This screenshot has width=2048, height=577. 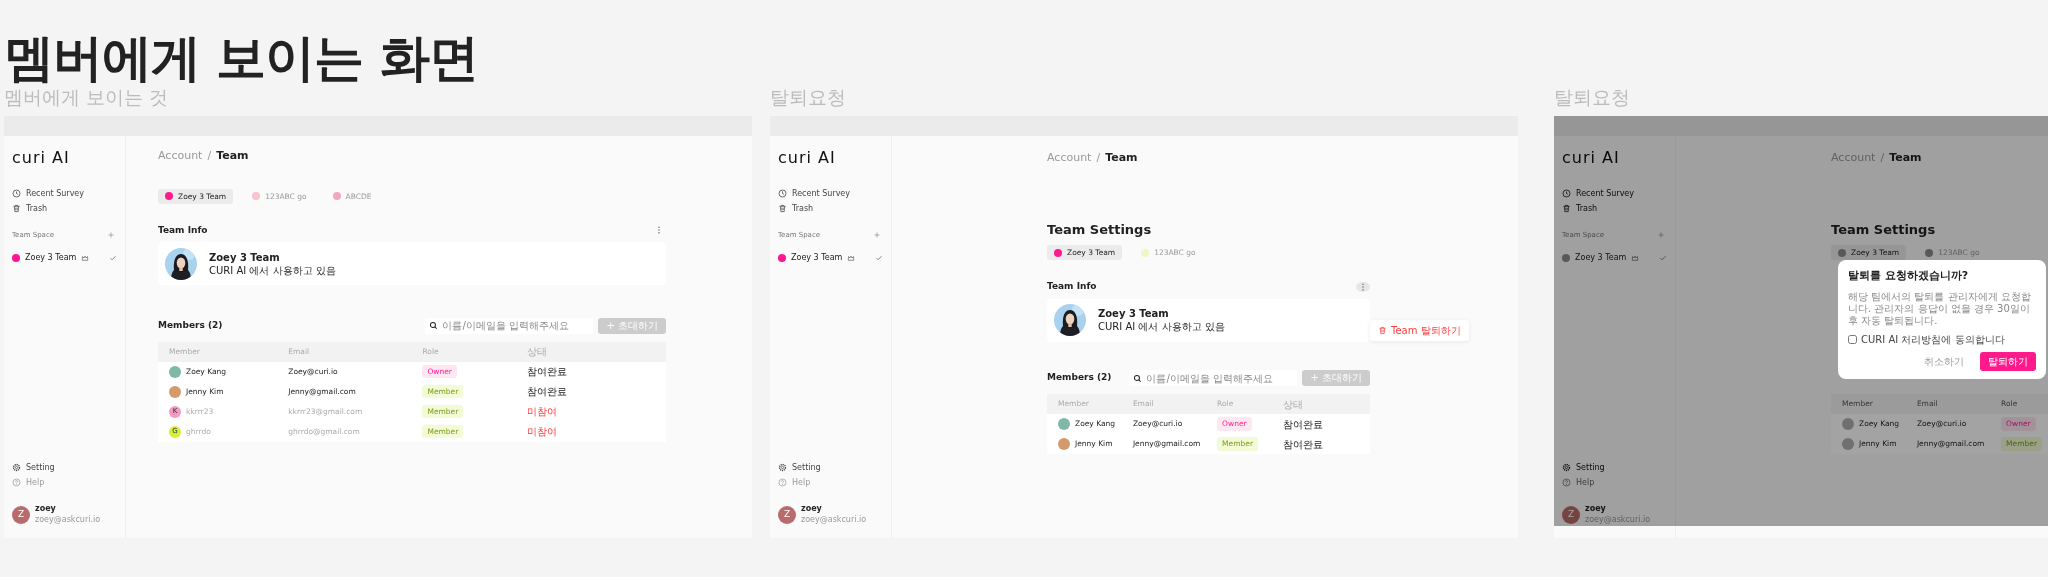 What do you see at coordinates (1940, 308) in the screenshot?
I see `dialog-message: 해당 팀에서의 탈퇴를 관리자에게 요청합니다. 관리자의 응답이 없을 경우 30일이후 자동 탈퇴됩니다.` at bounding box center [1940, 308].